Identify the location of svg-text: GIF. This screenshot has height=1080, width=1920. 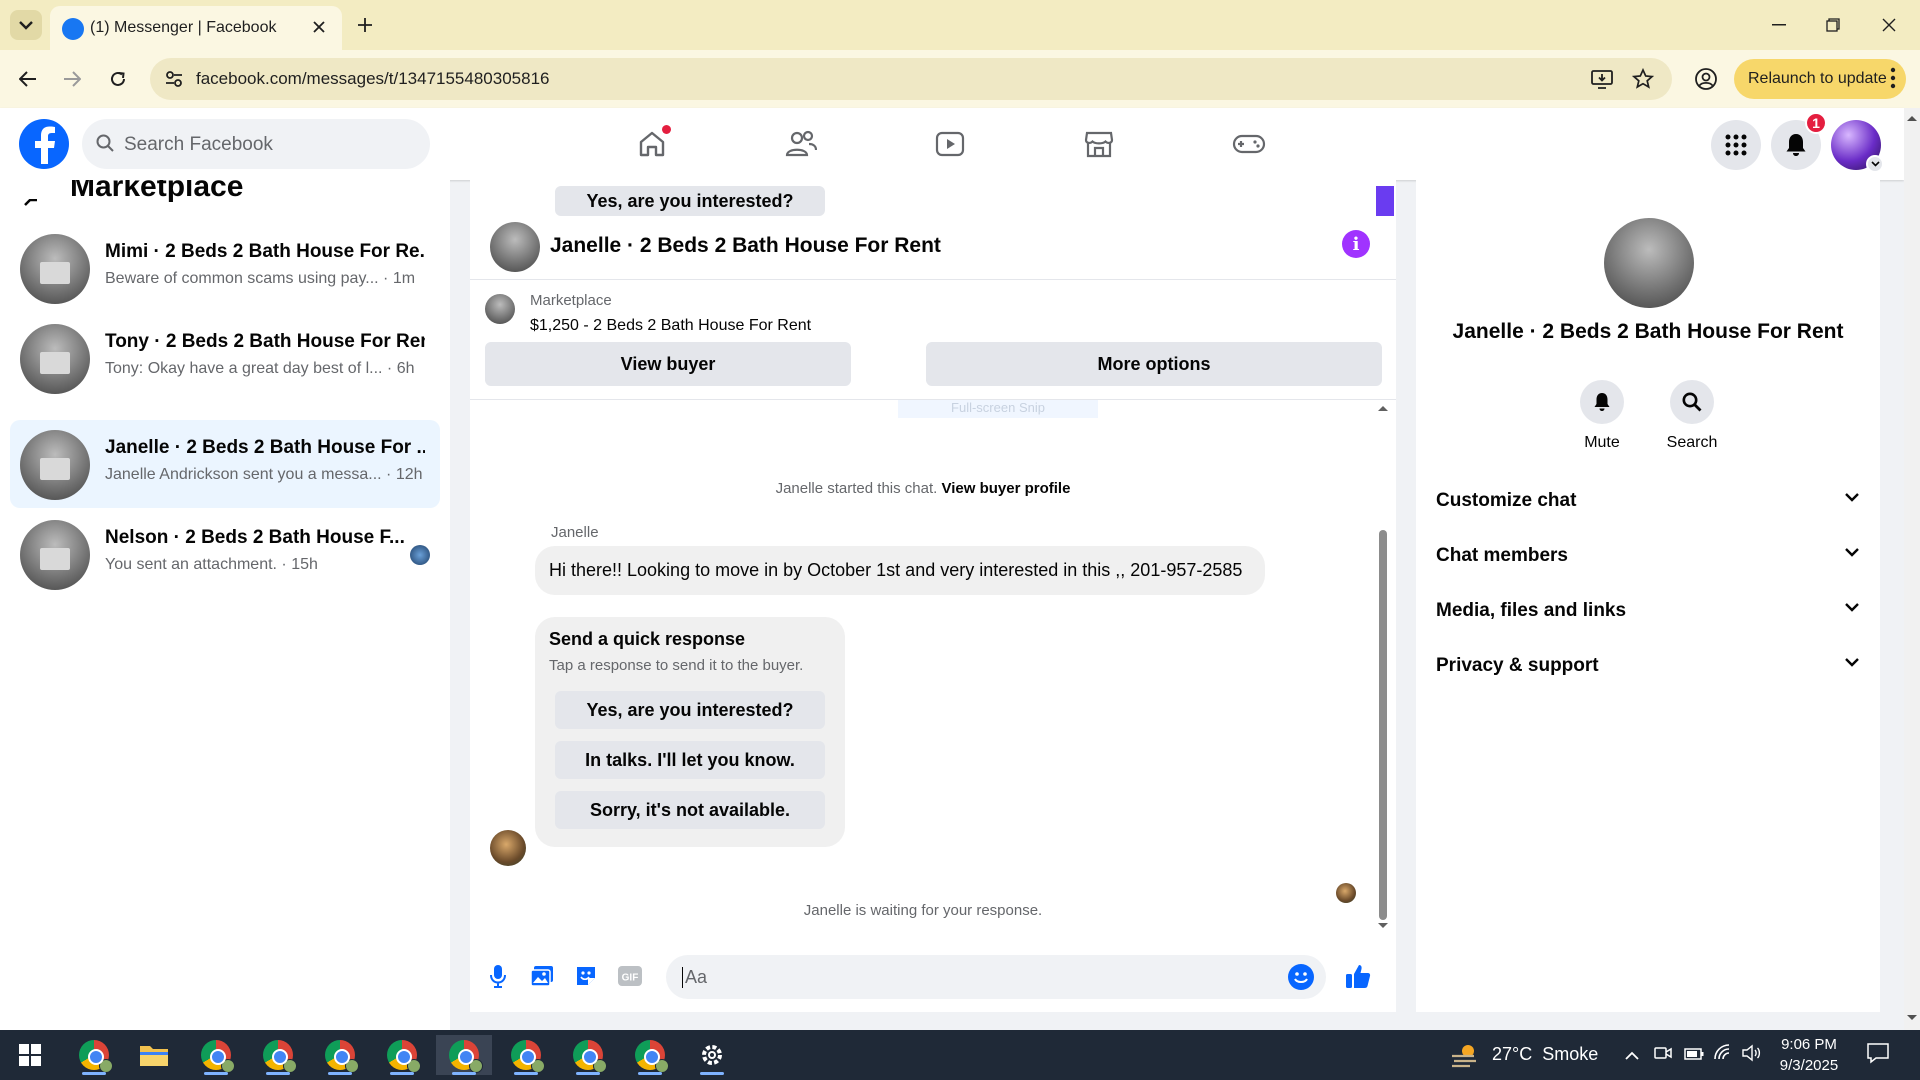
(630, 978).